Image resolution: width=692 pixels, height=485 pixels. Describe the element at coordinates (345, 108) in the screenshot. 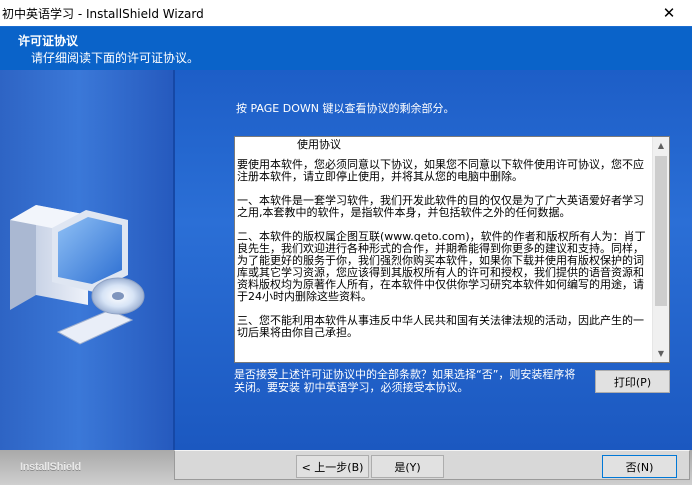

I see `page-down-instruction: 按 PAGE DOWN 键以查看协议的剩余部分。` at that location.